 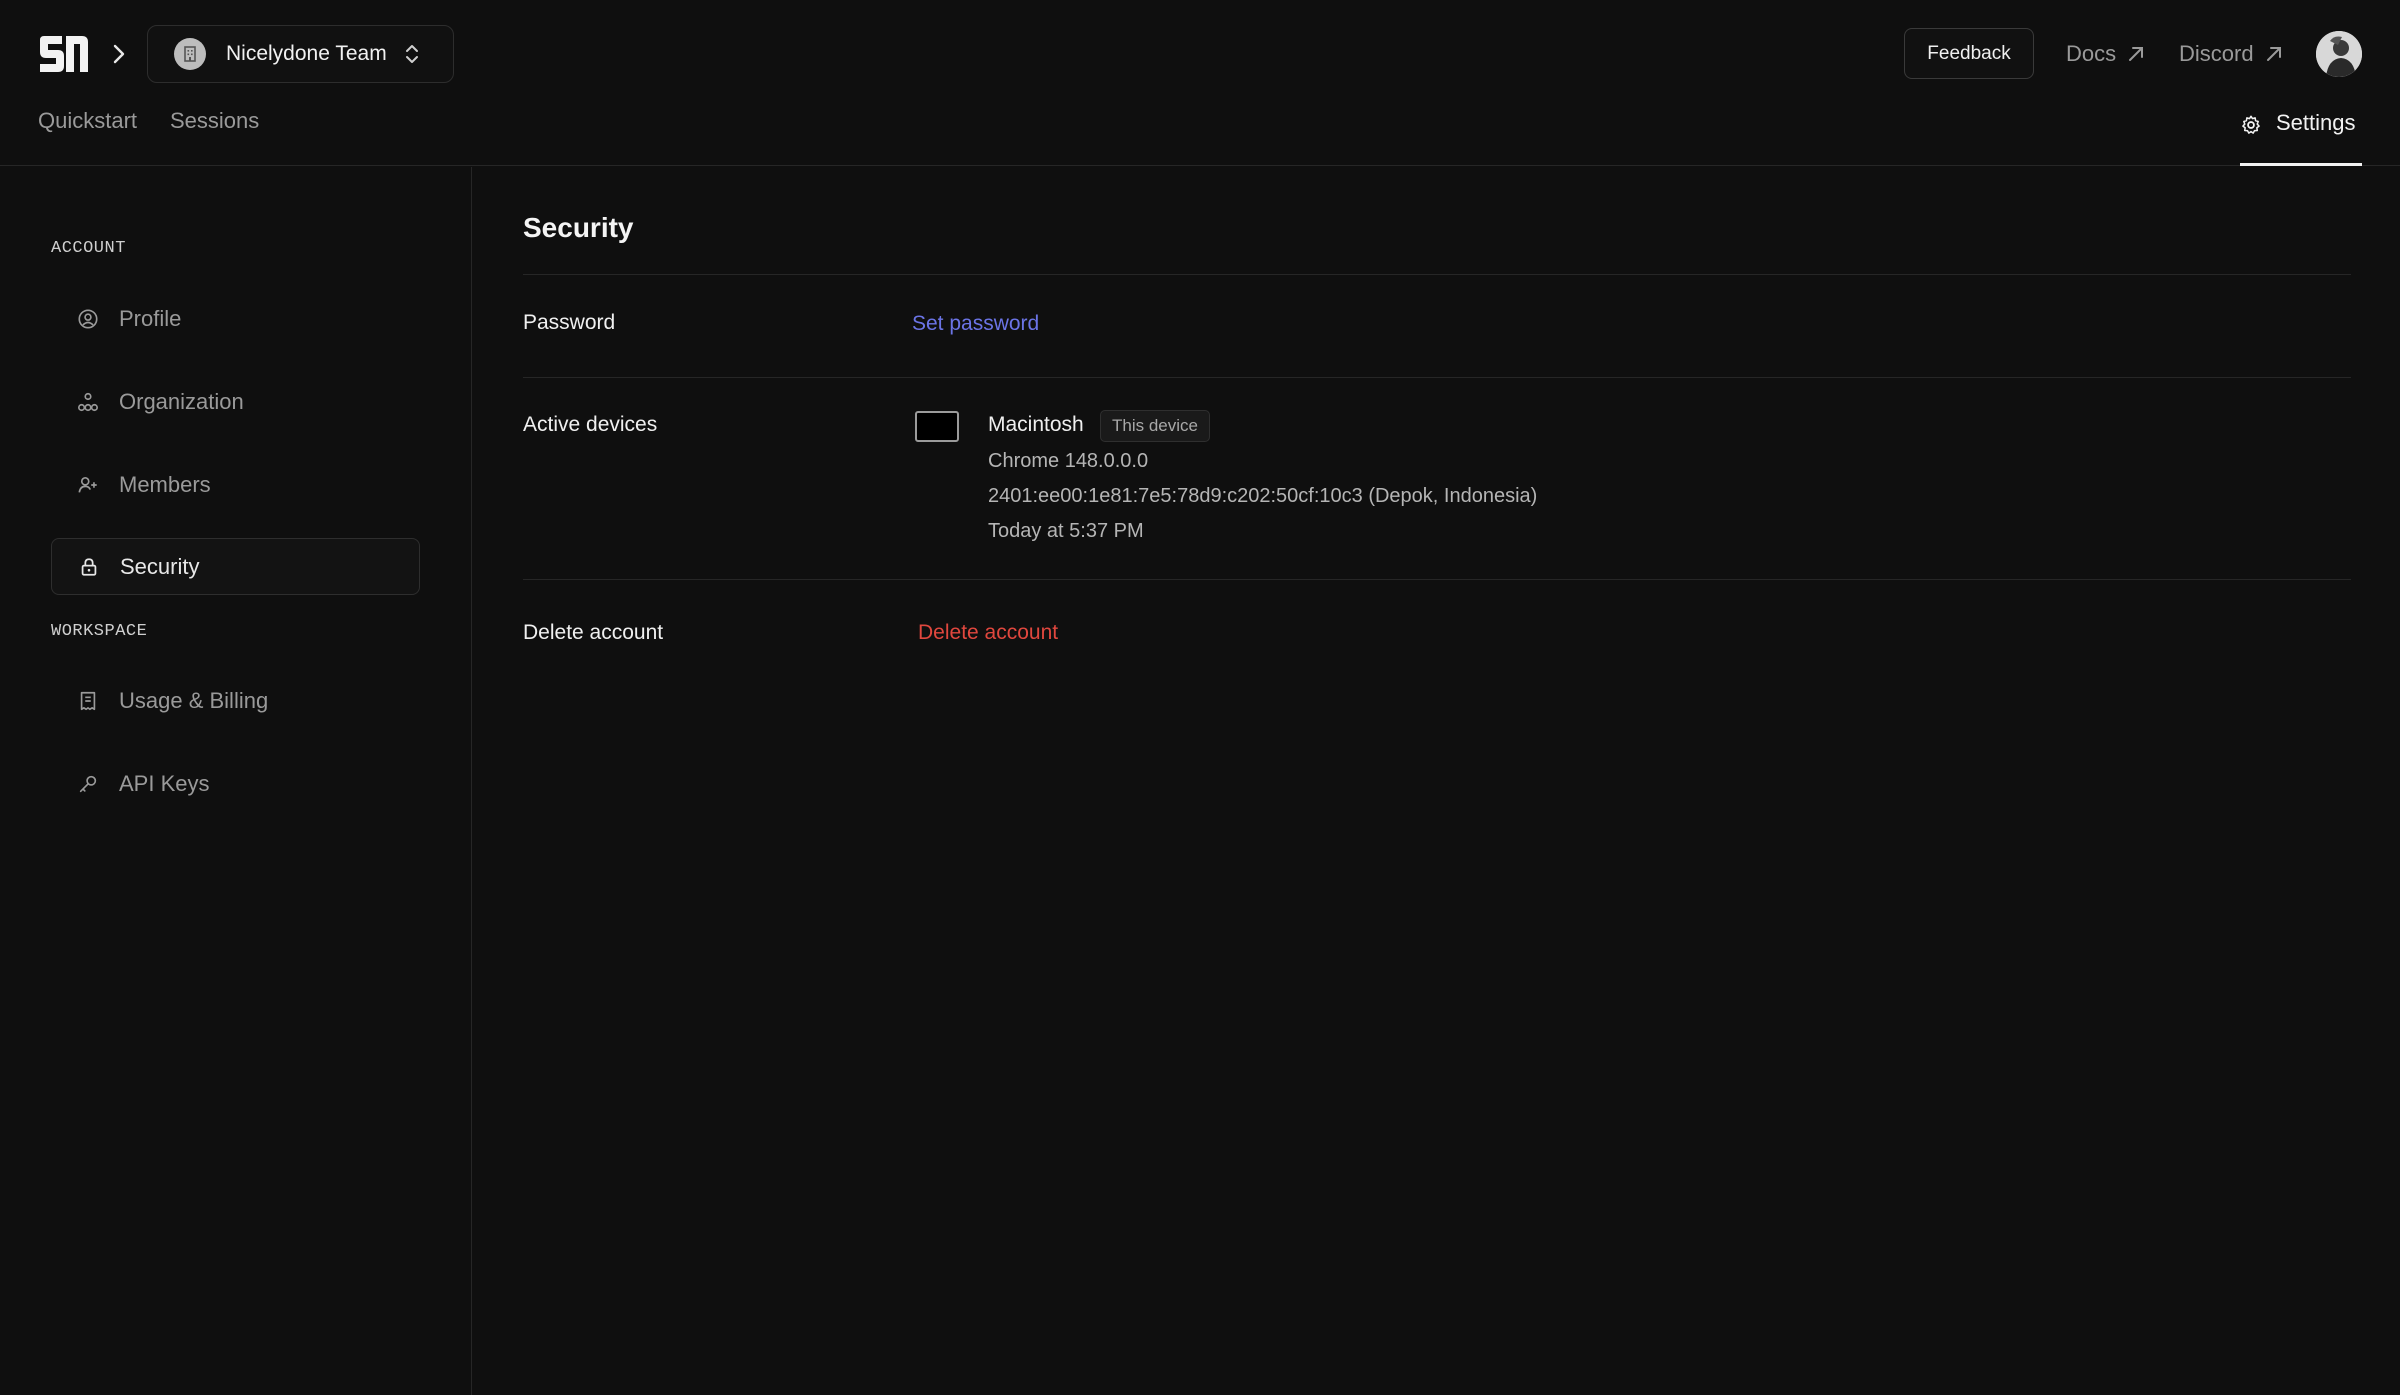 I want to click on discord-label: Discord, so click(x=2216, y=53).